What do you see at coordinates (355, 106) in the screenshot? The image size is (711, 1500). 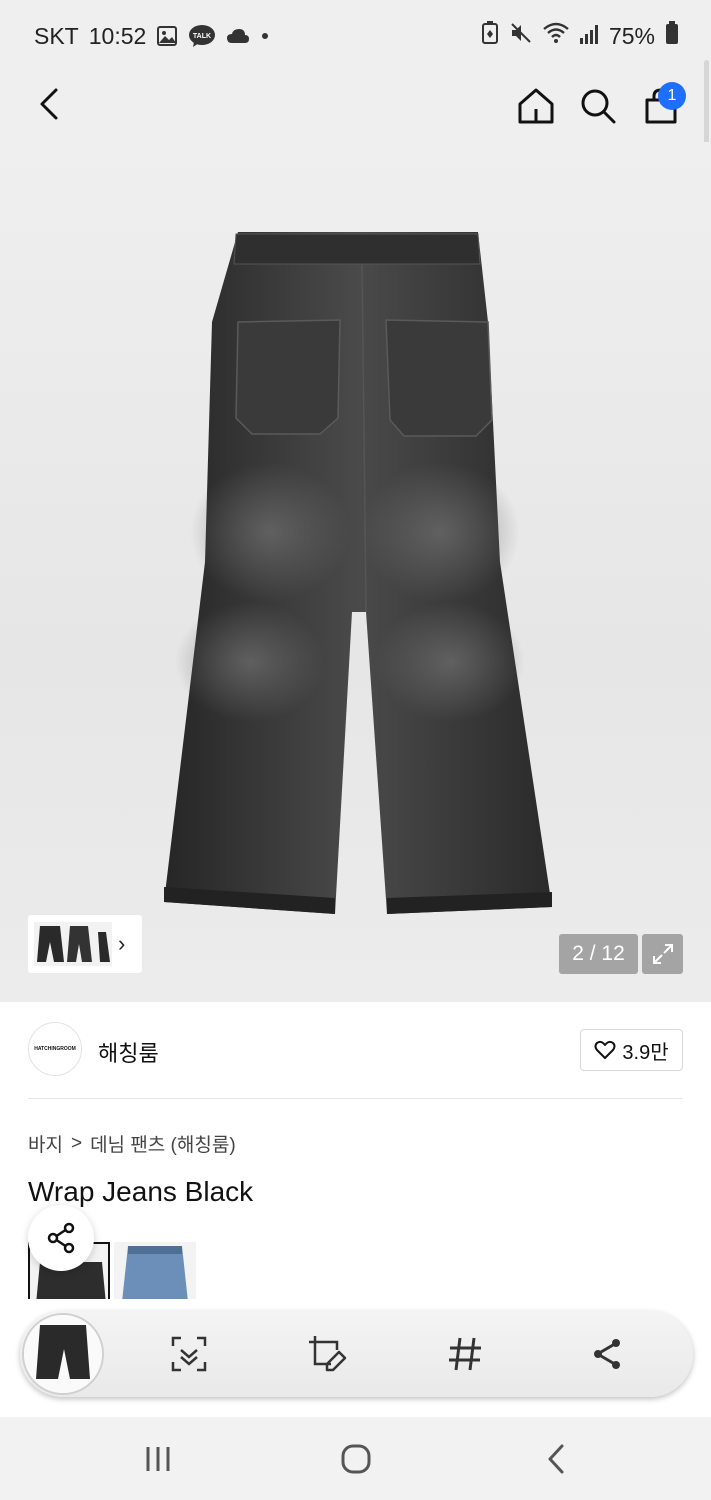 I see `app-header: 1` at bounding box center [355, 106].